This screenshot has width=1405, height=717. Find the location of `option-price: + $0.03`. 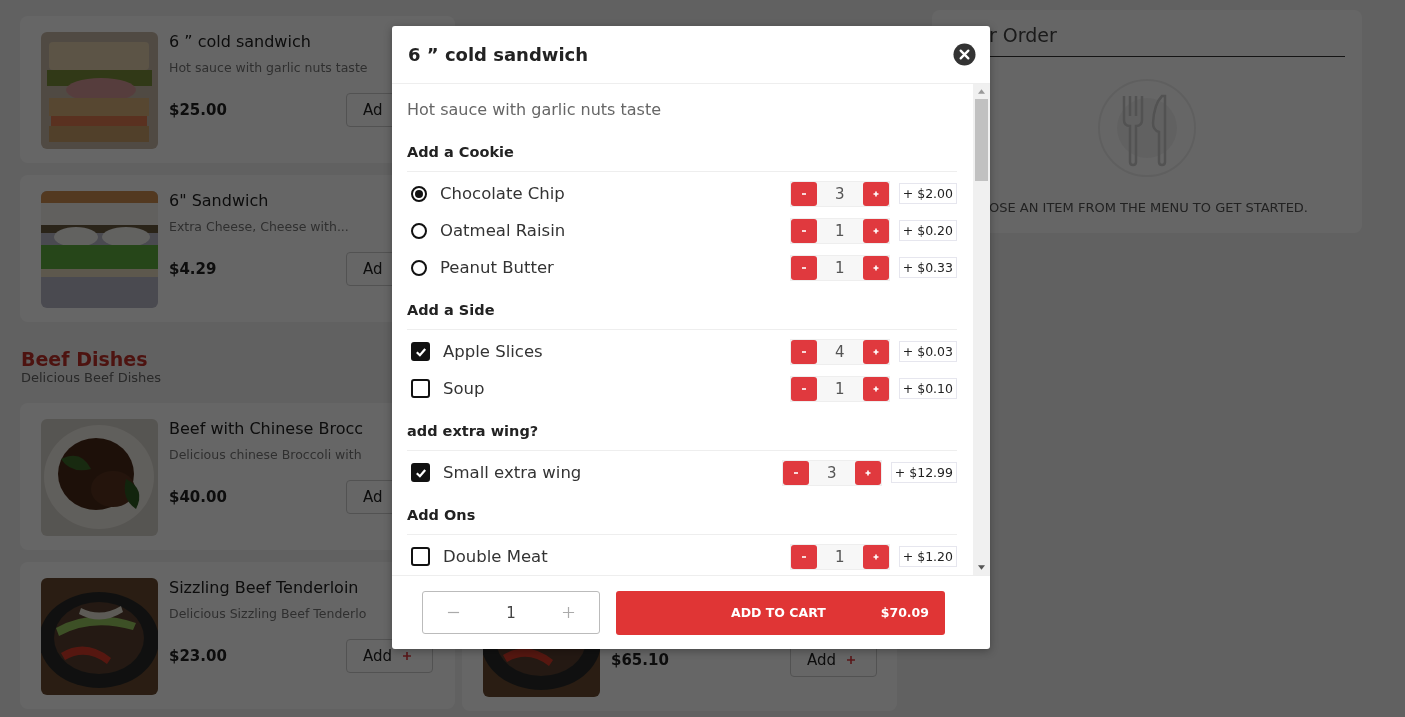

option-price: + $0.03 is located at coordinates (927, 351).